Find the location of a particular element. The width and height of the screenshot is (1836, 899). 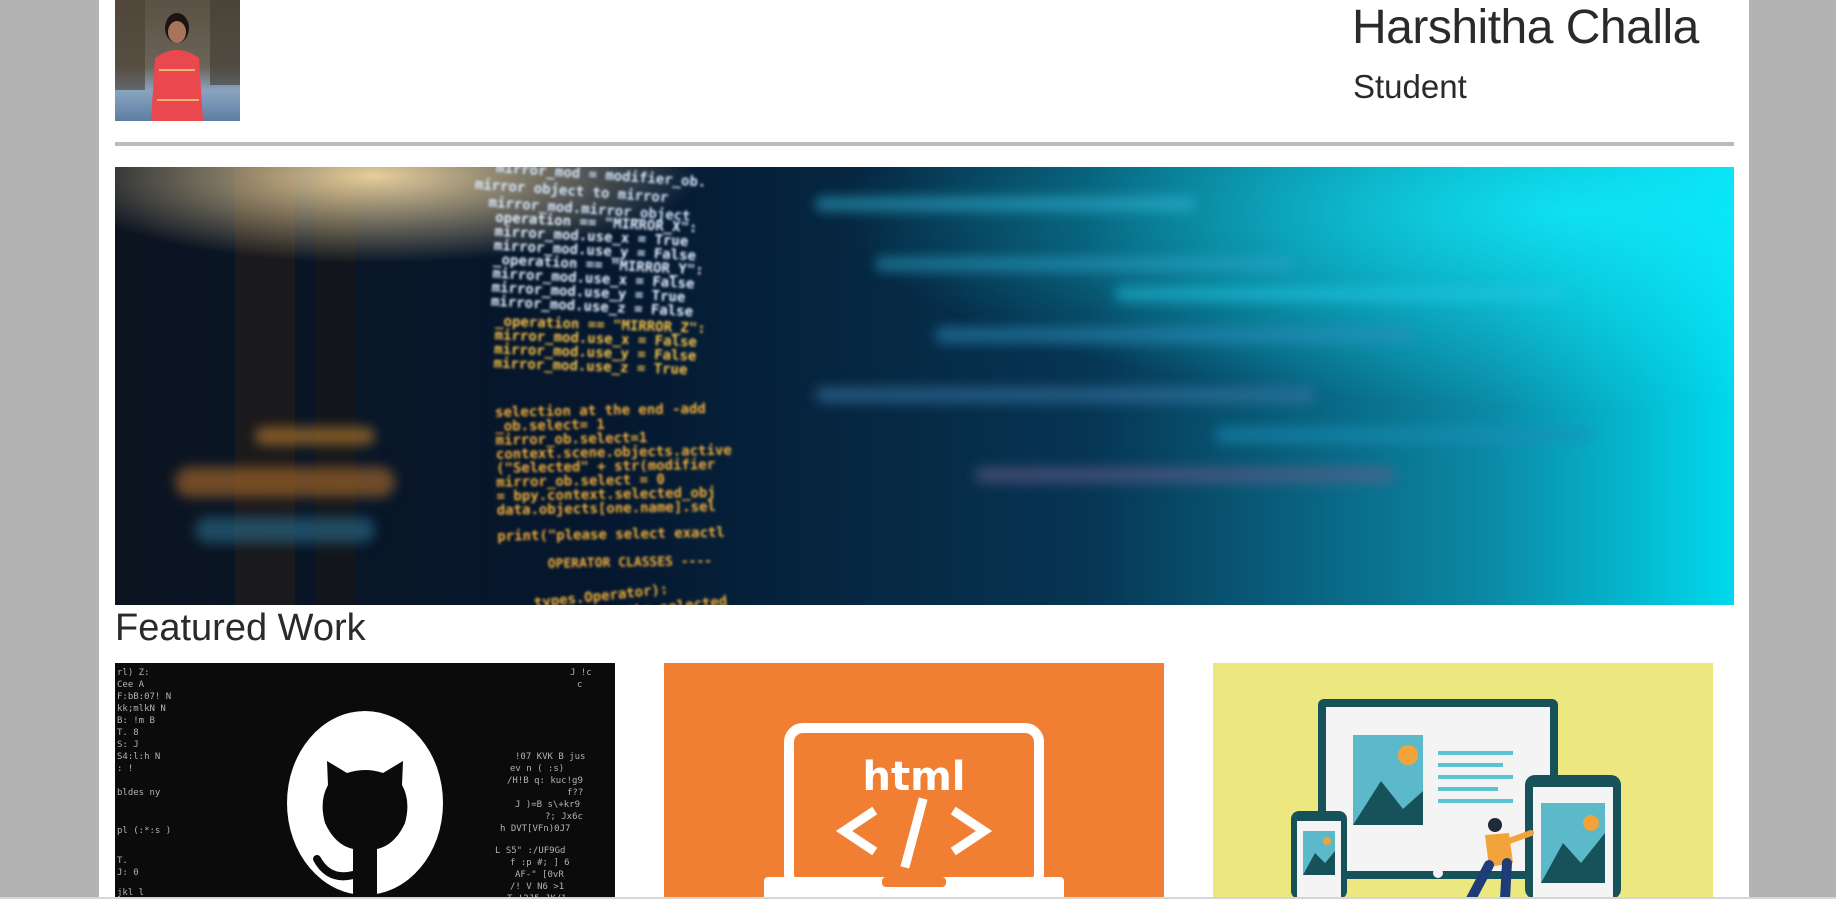

svg-text: rl) Z: is located at coordinates (133, 673).